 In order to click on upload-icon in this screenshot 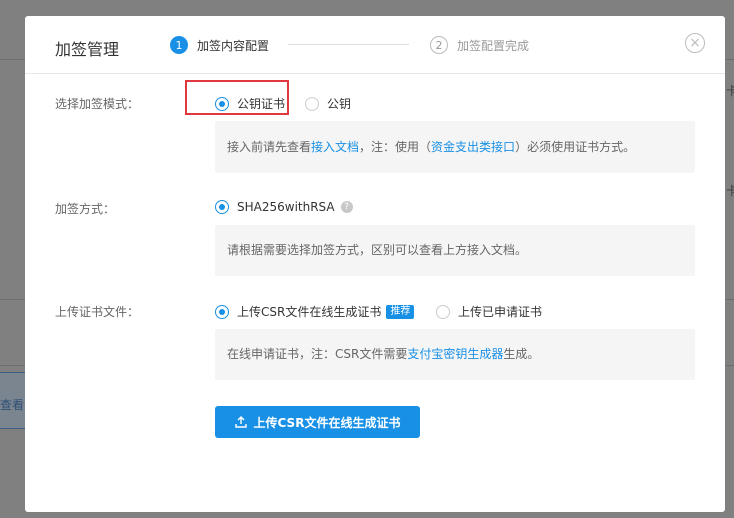, I will do `click(240, 422)`.